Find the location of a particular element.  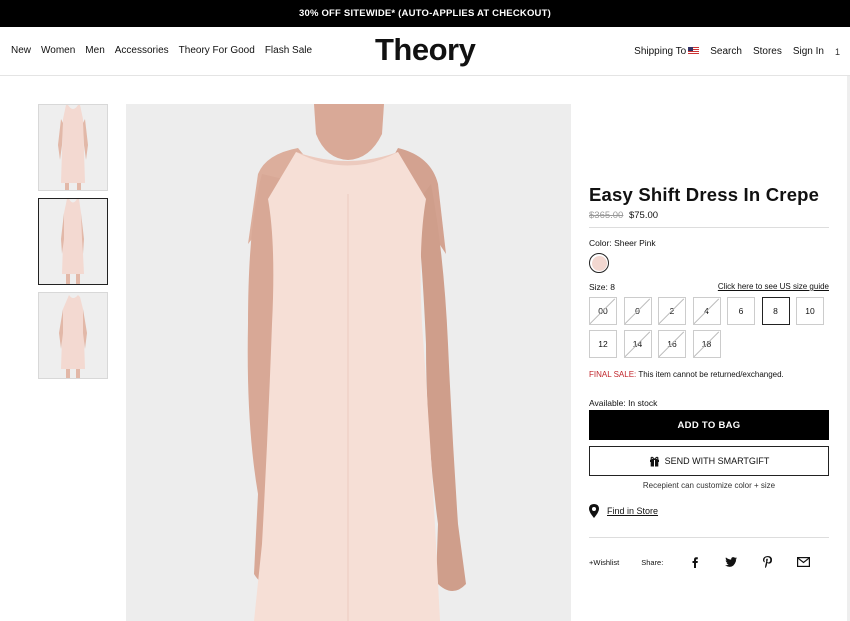

size-option-4: 4 is located at coordinates (706, 311).